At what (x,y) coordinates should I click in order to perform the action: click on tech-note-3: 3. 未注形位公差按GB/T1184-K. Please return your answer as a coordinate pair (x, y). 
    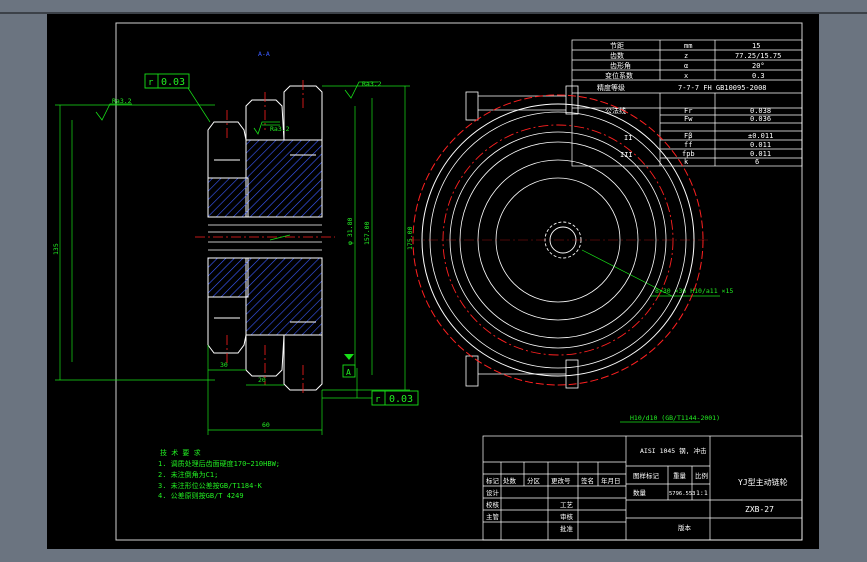
    Looking at the image, I should click on (210, 485).